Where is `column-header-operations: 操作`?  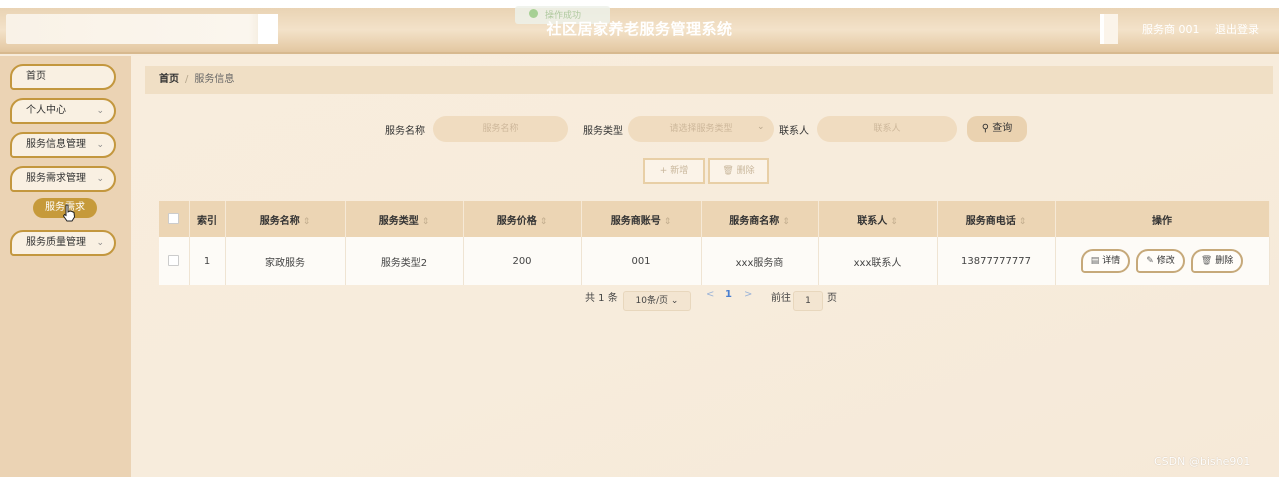
column-header-operations: 操作 is located at coordinates (1162, 219).